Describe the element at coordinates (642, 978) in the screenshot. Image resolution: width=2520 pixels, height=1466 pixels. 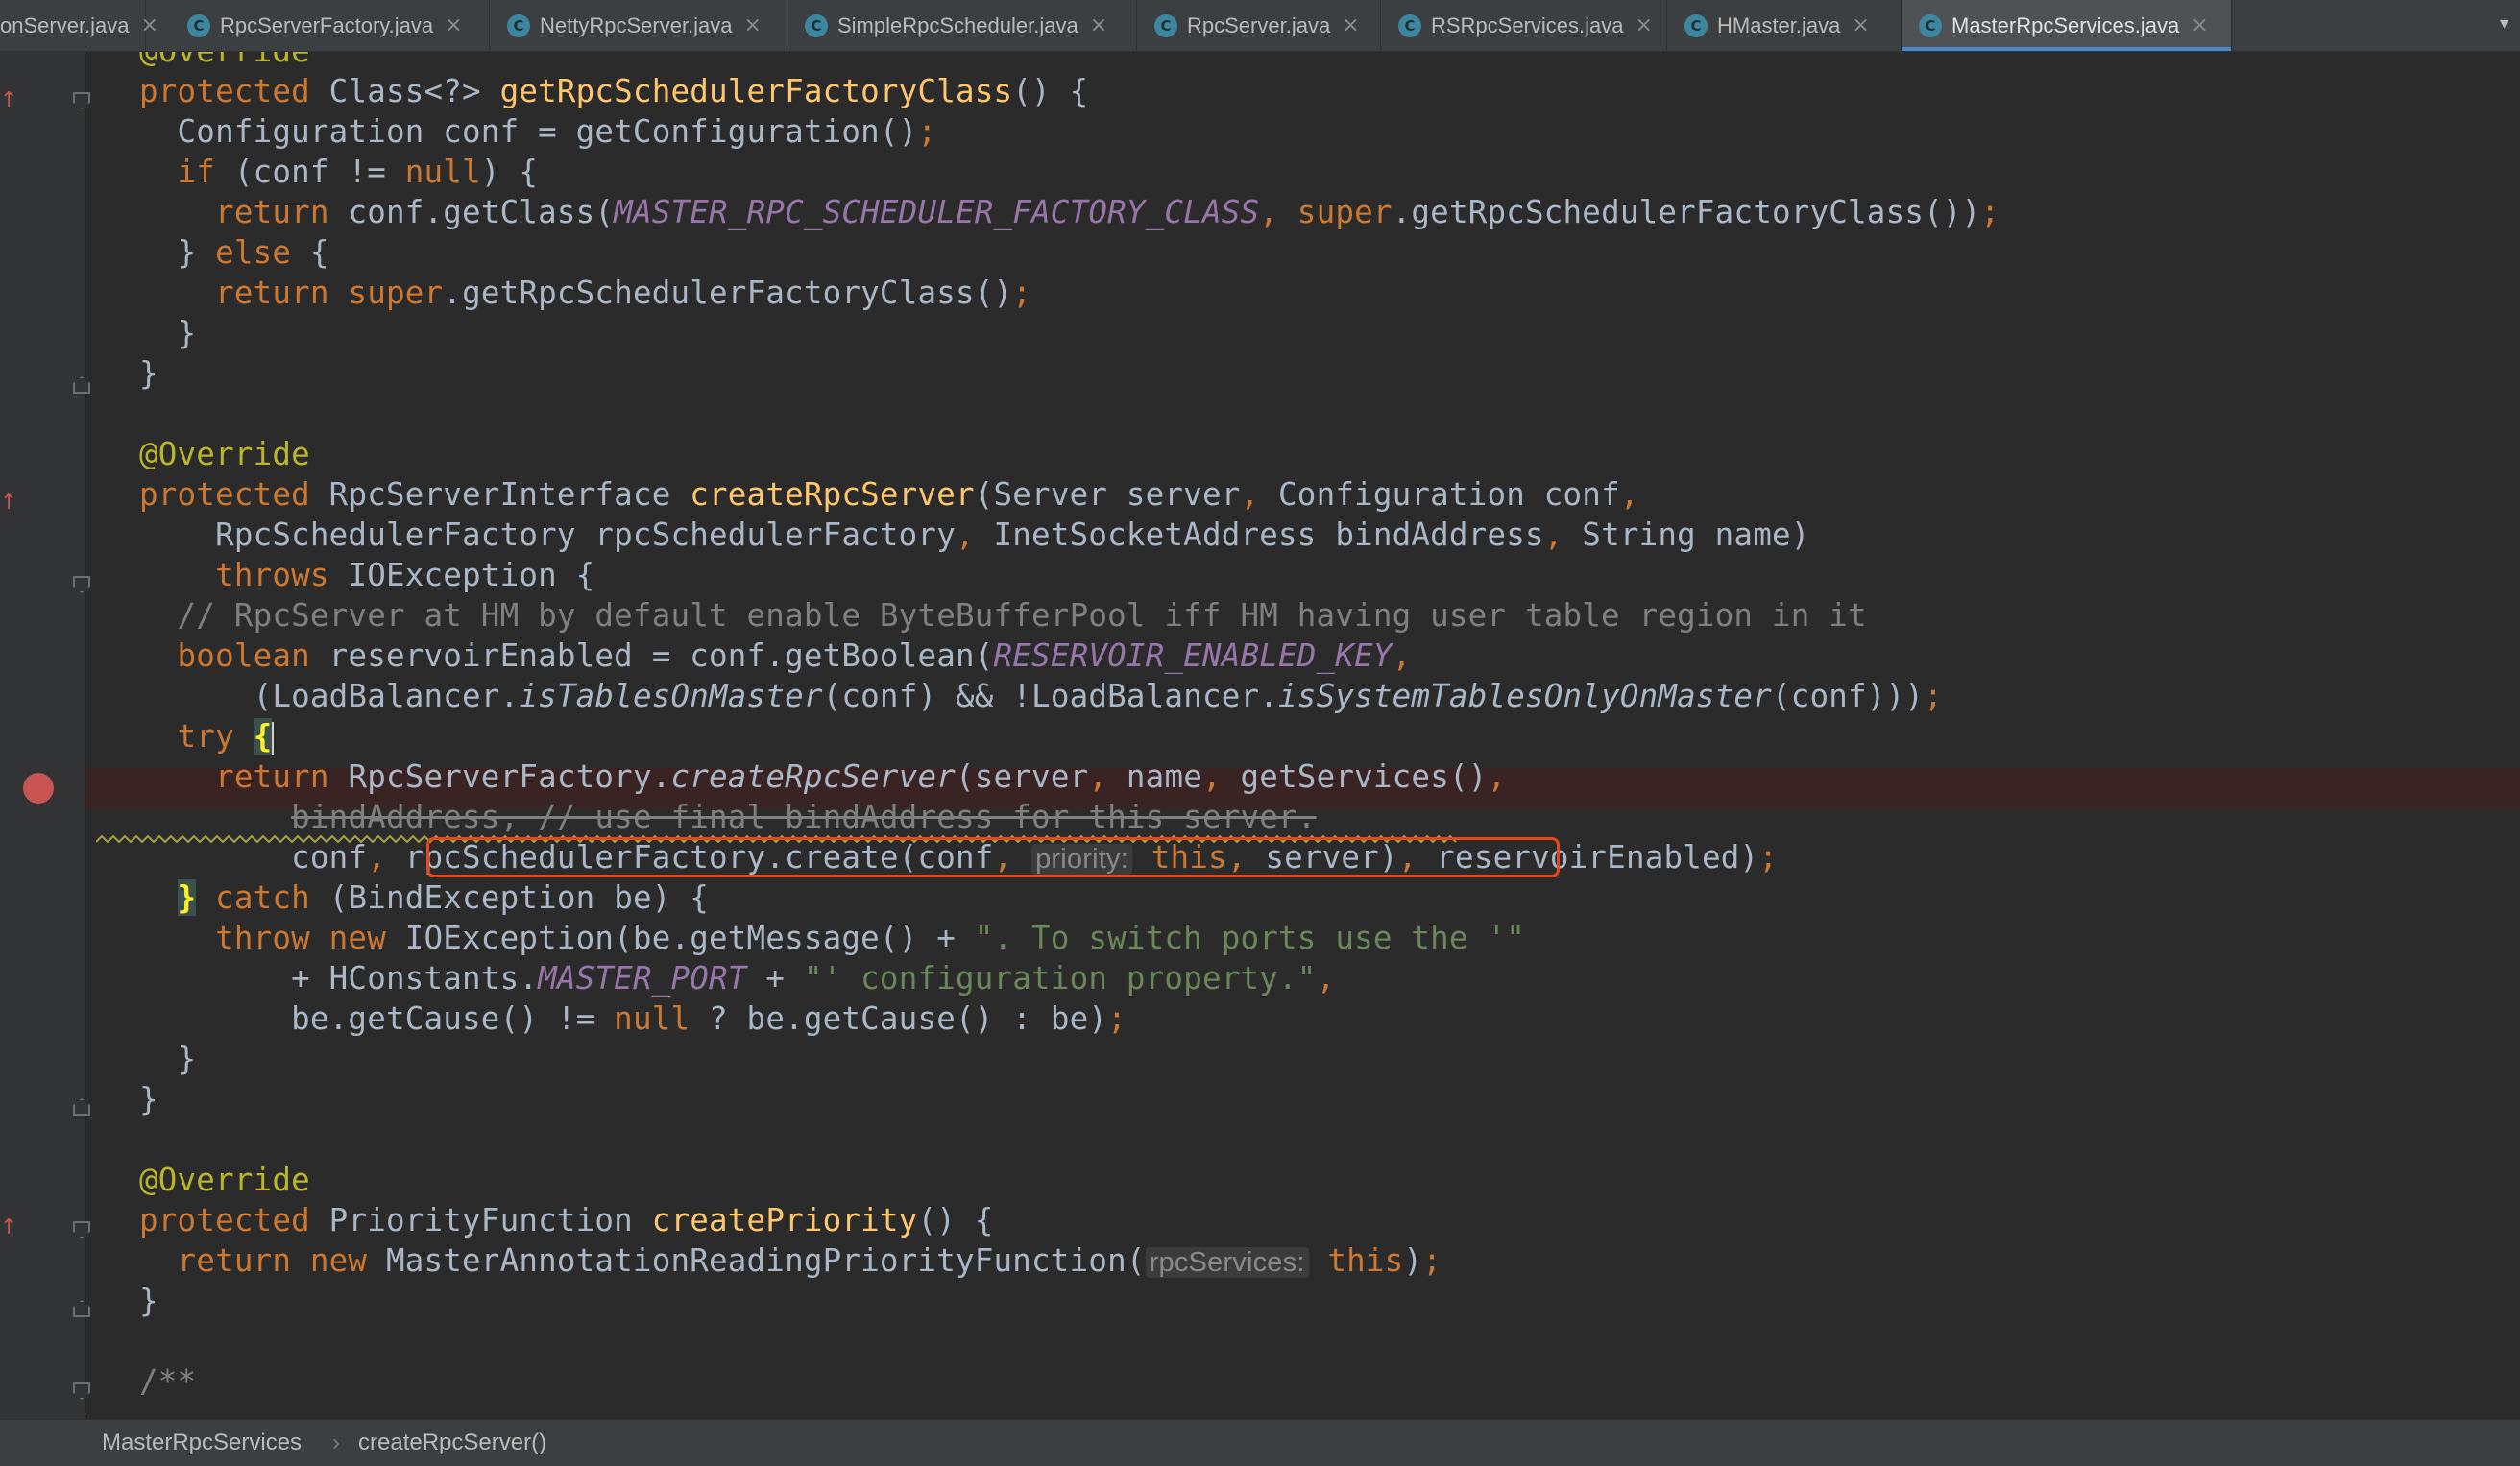
I see `constant: MASTER_PORT` at that location.